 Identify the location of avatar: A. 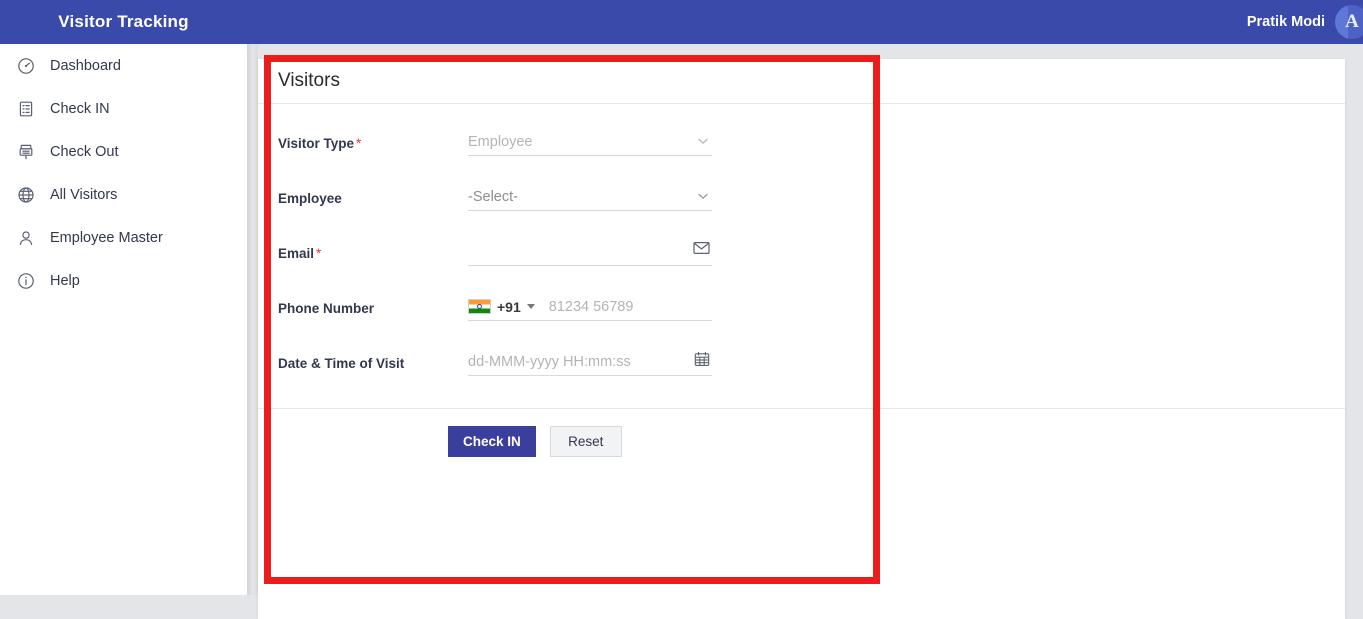
(1349, 22).